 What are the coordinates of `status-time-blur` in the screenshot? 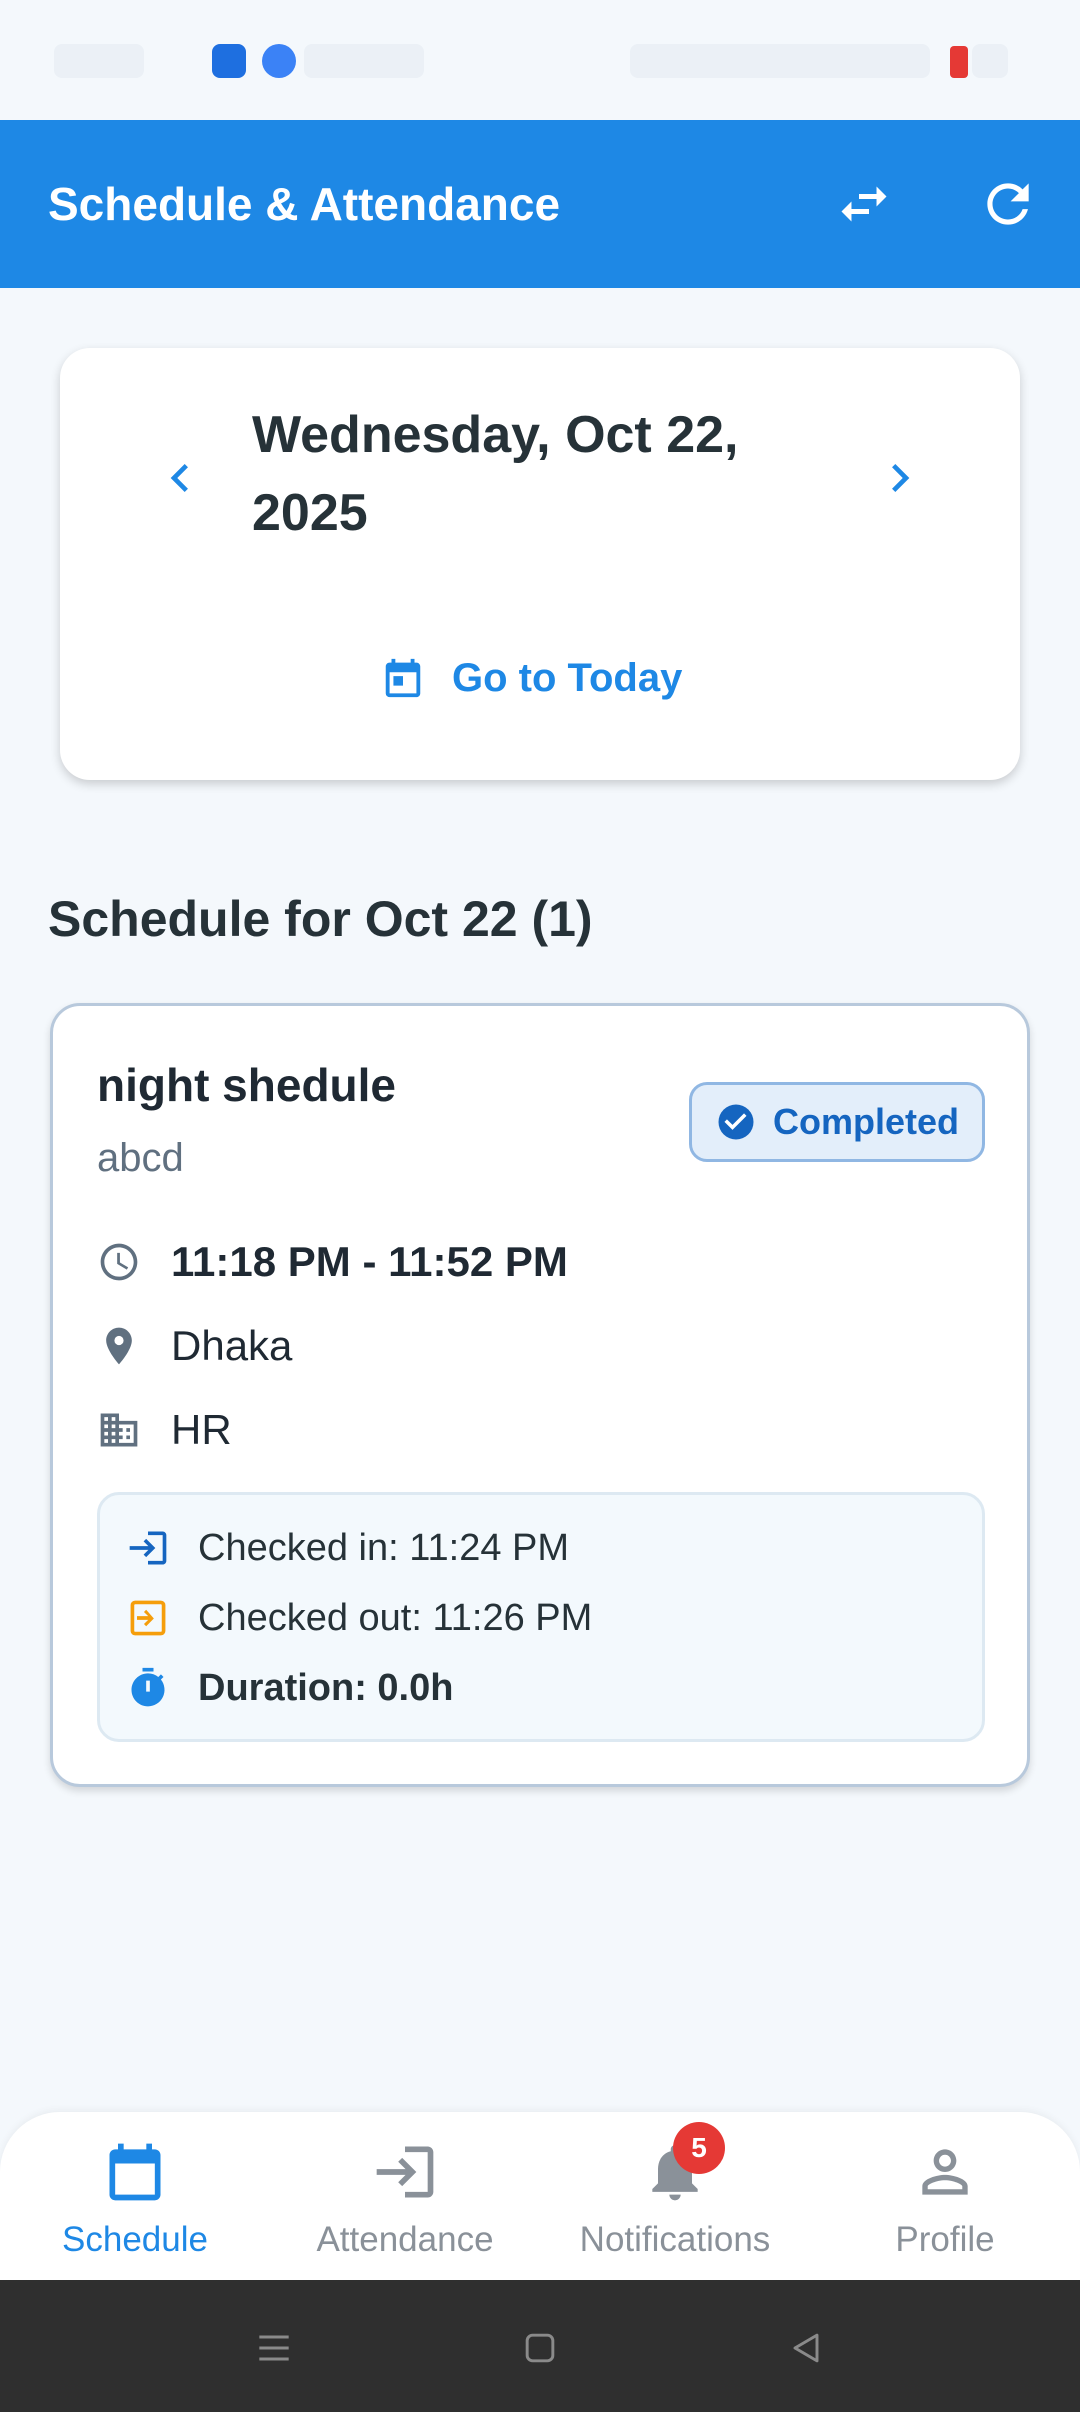 It's located at (99, 61).